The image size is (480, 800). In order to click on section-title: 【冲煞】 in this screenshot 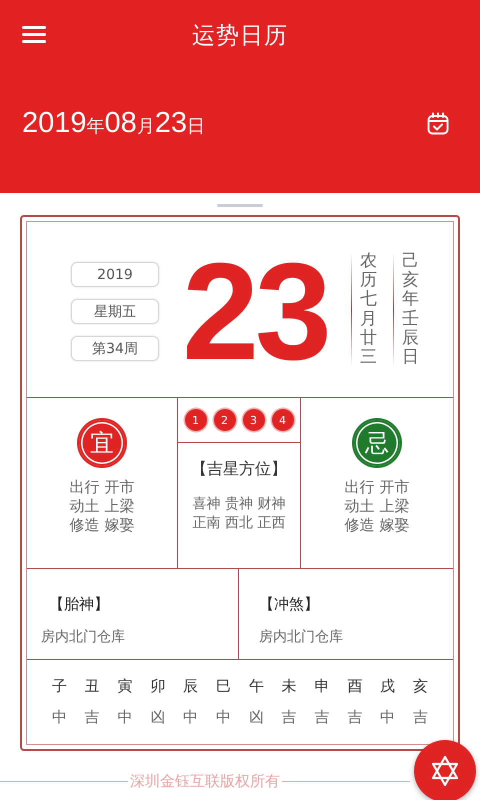, I will do `click(289, 604)`.